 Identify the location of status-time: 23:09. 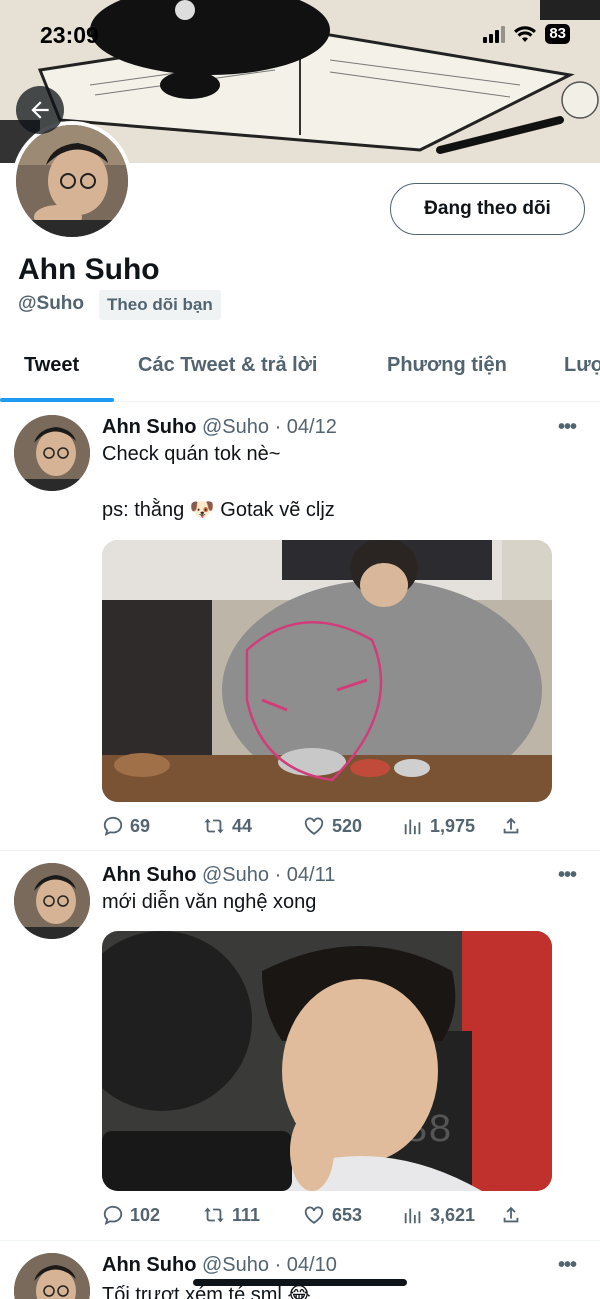
(69, 35).